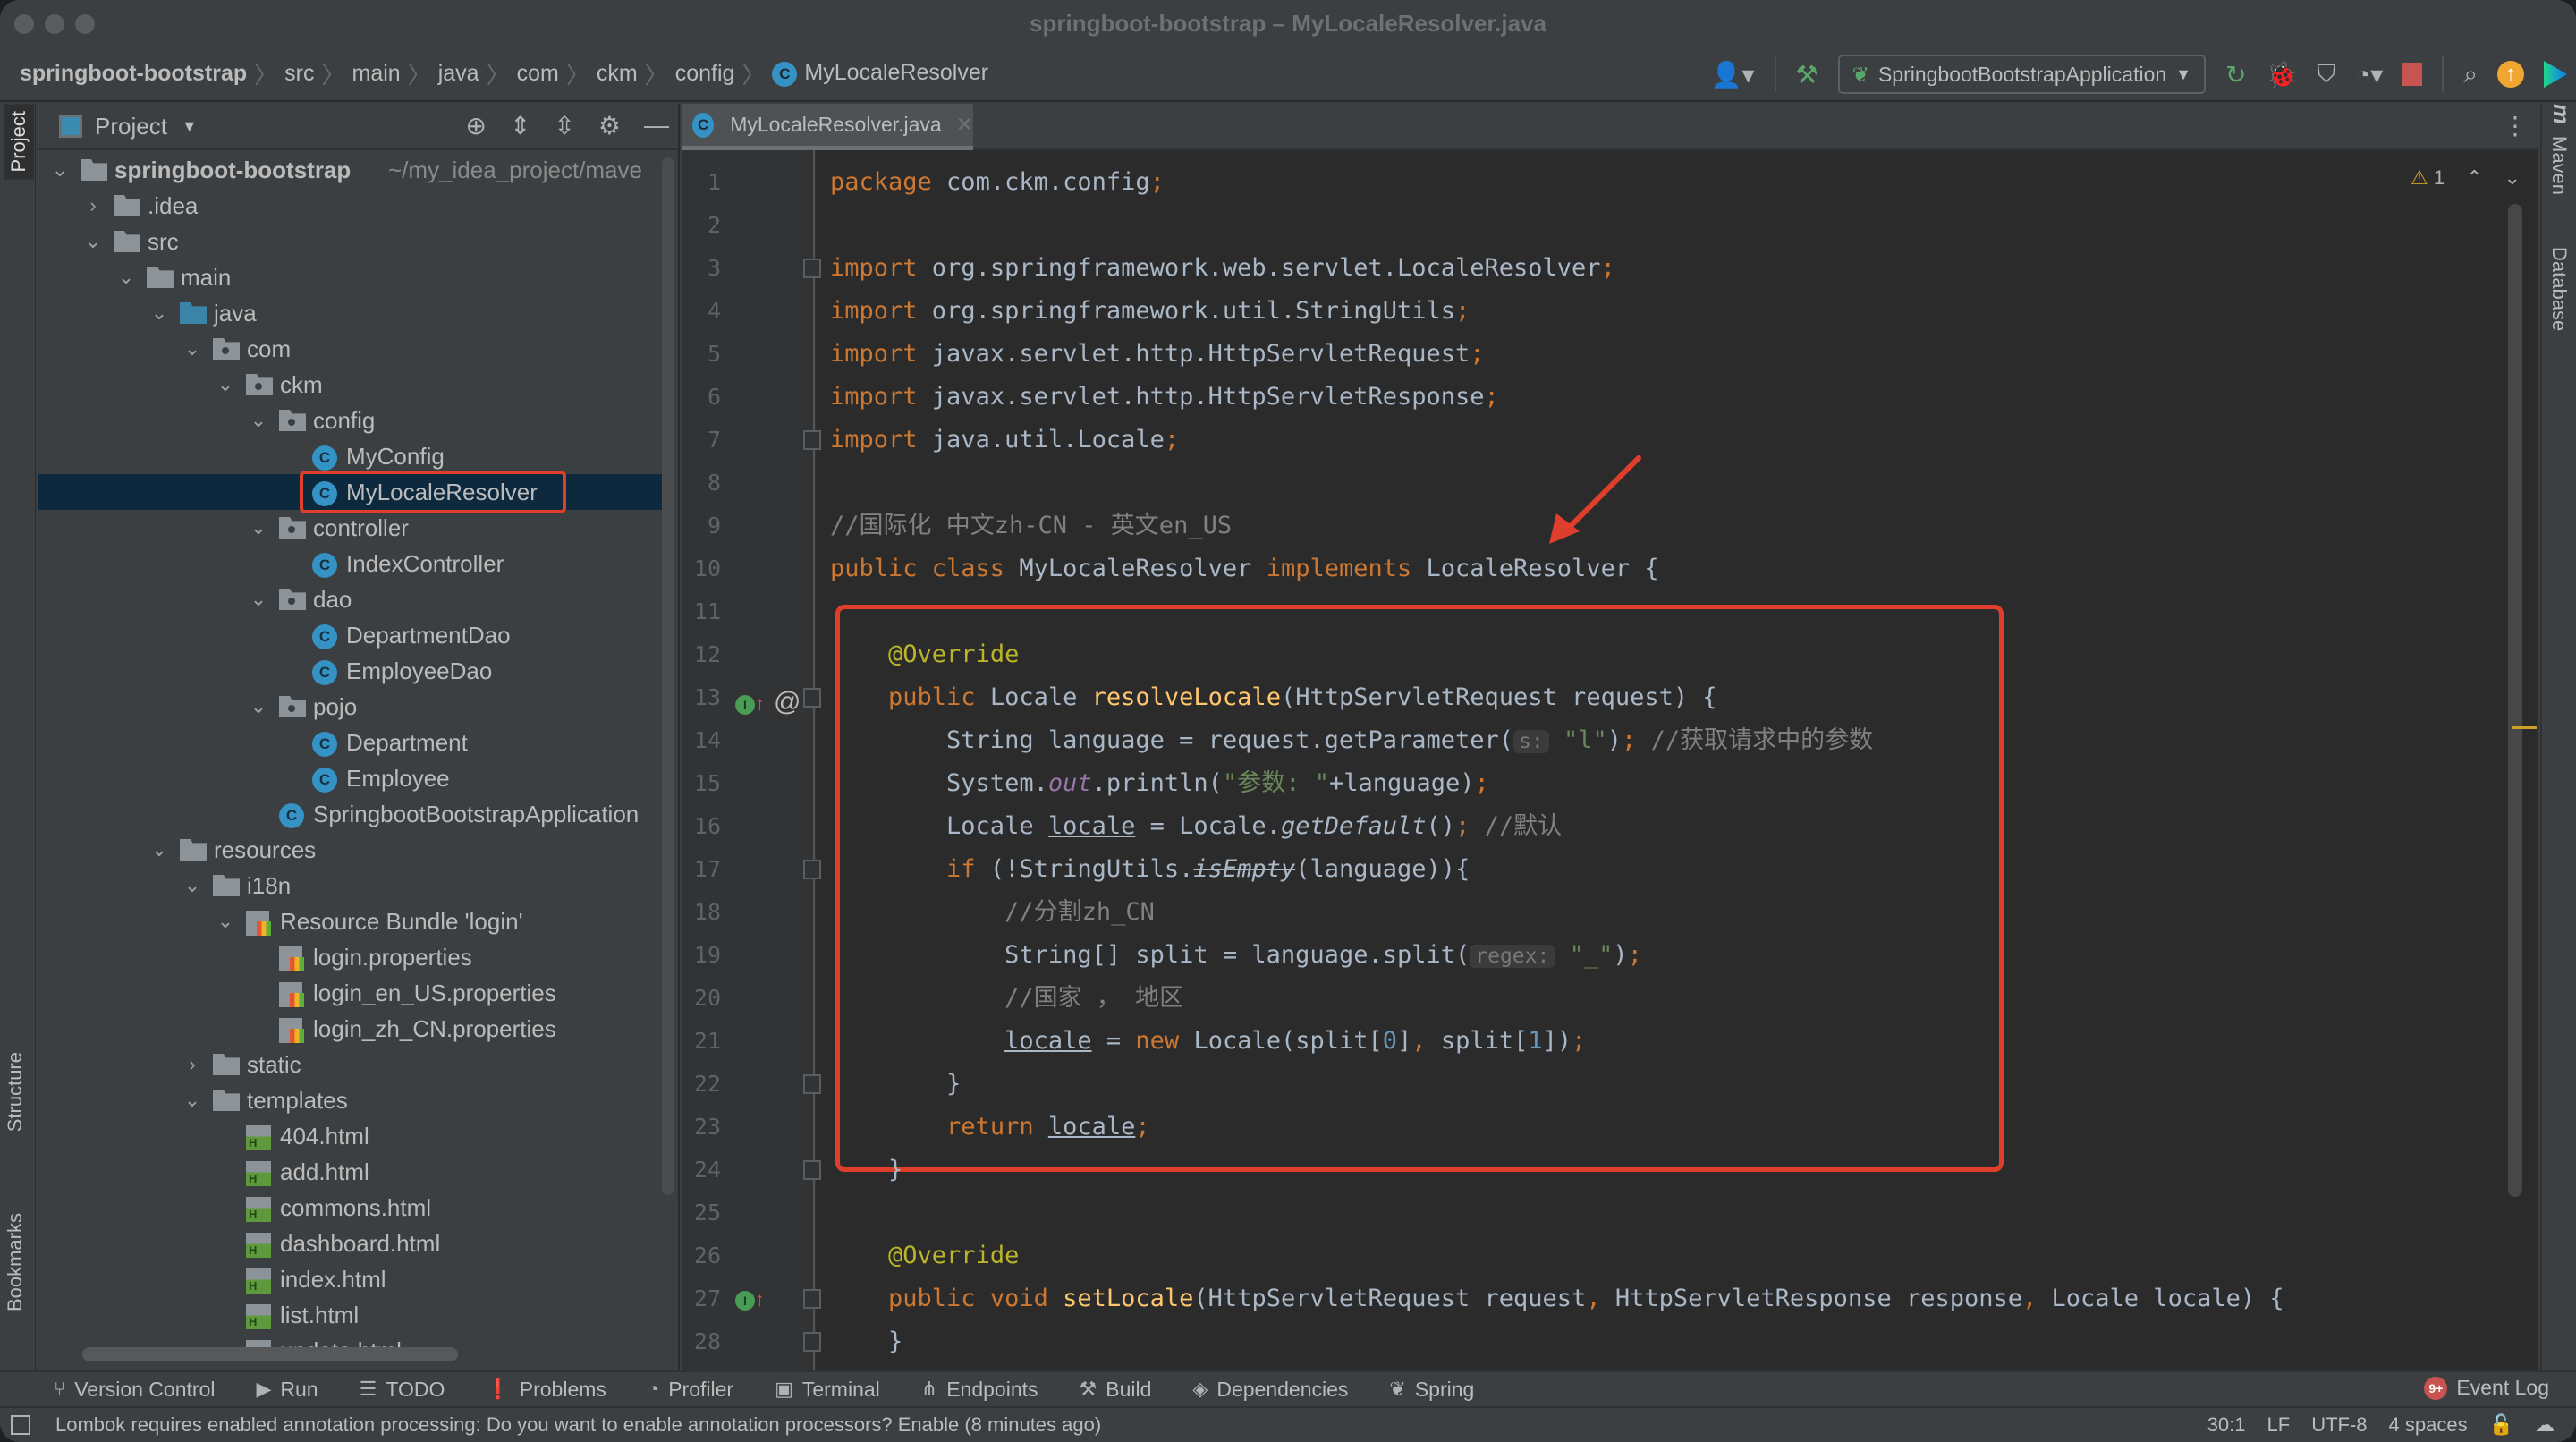  What do you see at coordinates (656, 125) in the screenshot?
I see `hide-panel-icon: —` at bounding box center [656, 125].